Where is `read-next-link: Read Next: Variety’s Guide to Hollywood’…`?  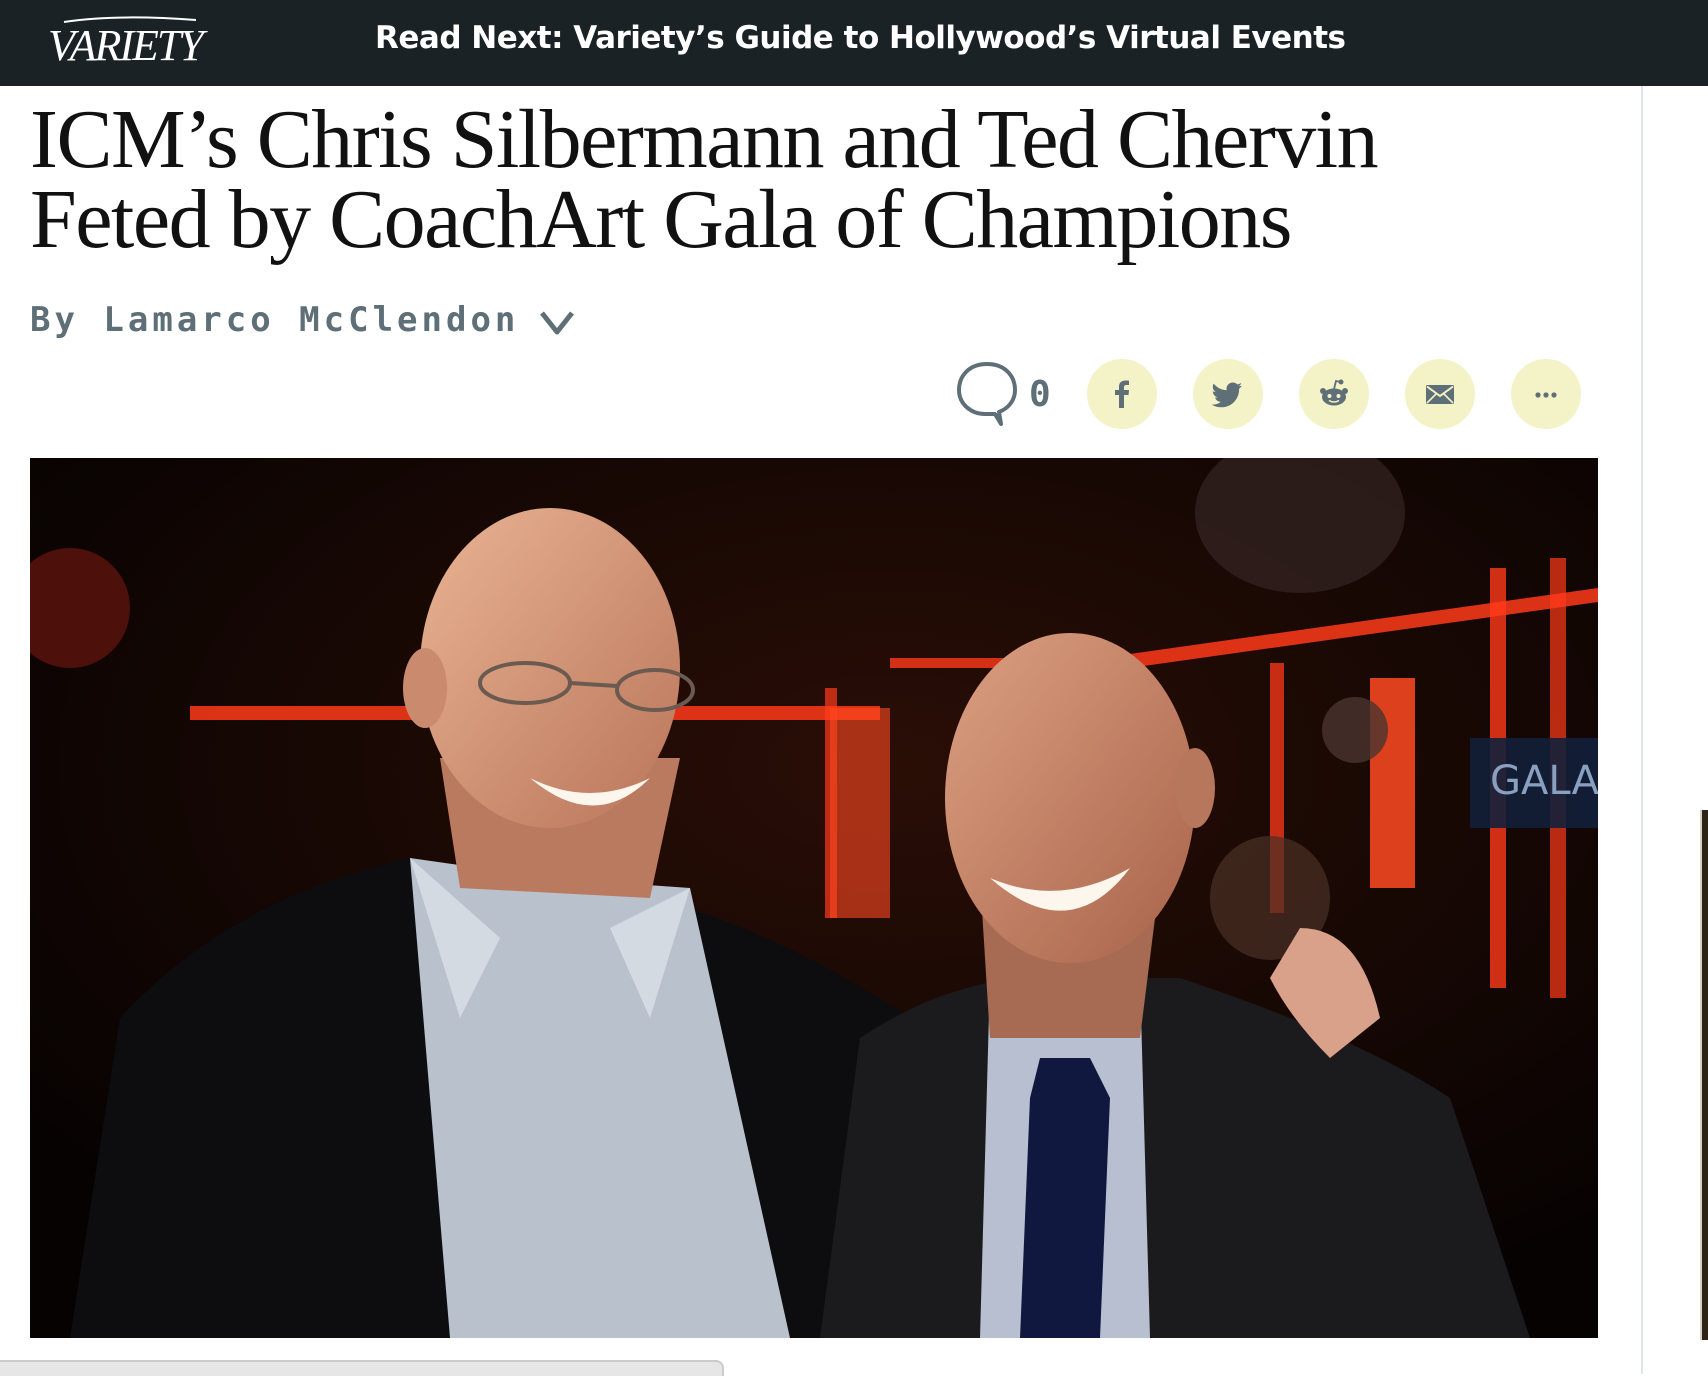
read-next-link: Read Next: Variety’s Guide to Hollywood’… is located at coordinates (860, 38).